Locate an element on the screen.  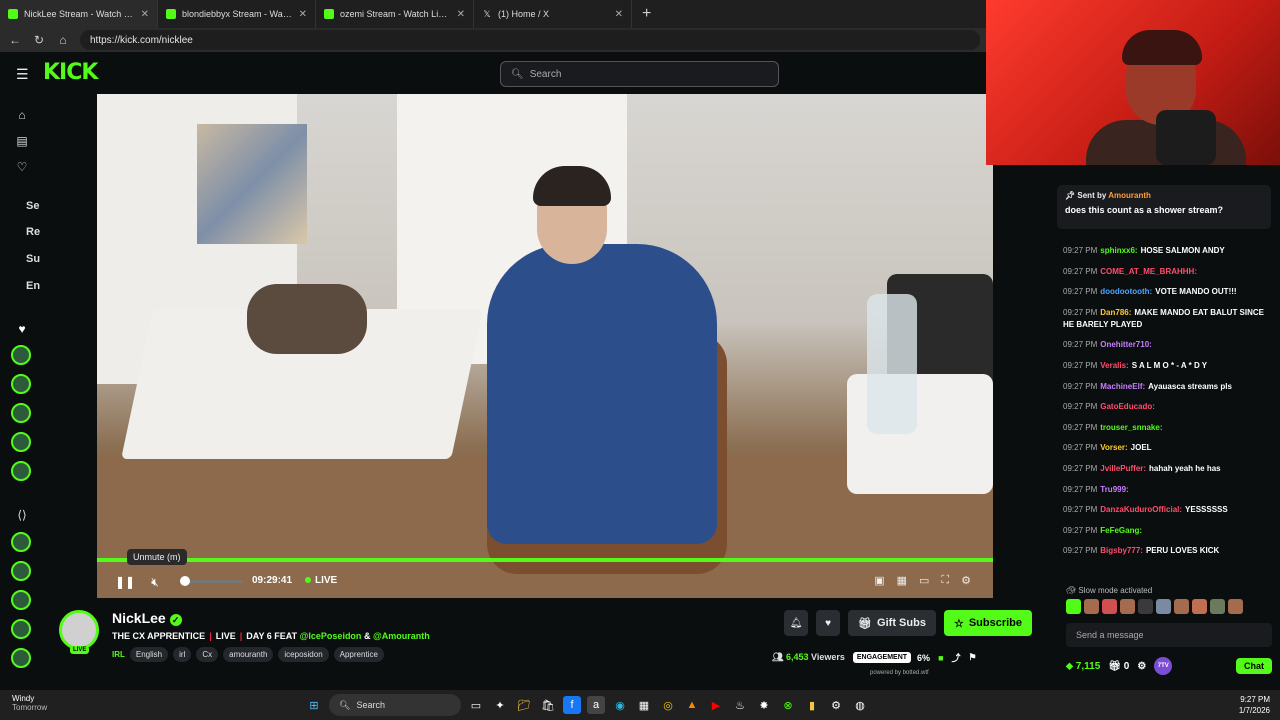
amazon-icon: a is located at coordinates (596, 705).